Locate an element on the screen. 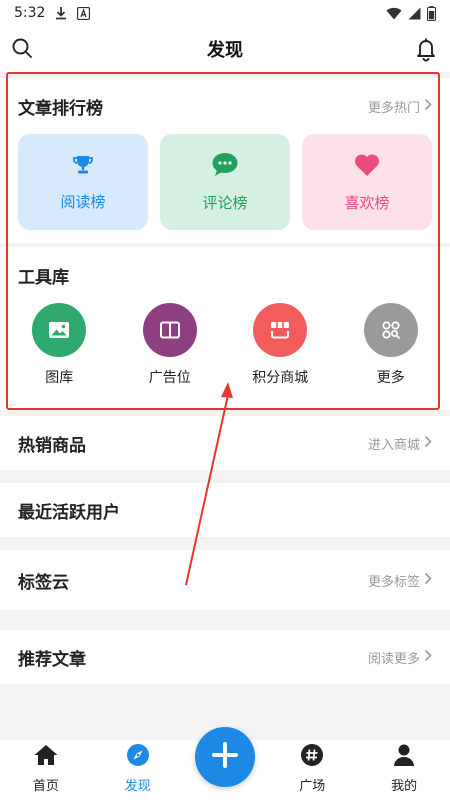  nav-home-label: 首页 is located at coordinates (45, 786).